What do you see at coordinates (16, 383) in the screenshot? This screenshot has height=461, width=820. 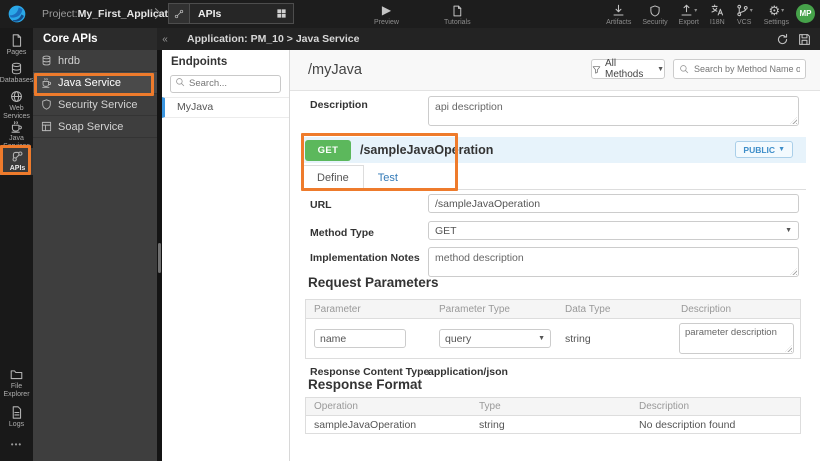 I see `sidebar-item-file-explorer: File Explorer` at bounding box center [16, 383].